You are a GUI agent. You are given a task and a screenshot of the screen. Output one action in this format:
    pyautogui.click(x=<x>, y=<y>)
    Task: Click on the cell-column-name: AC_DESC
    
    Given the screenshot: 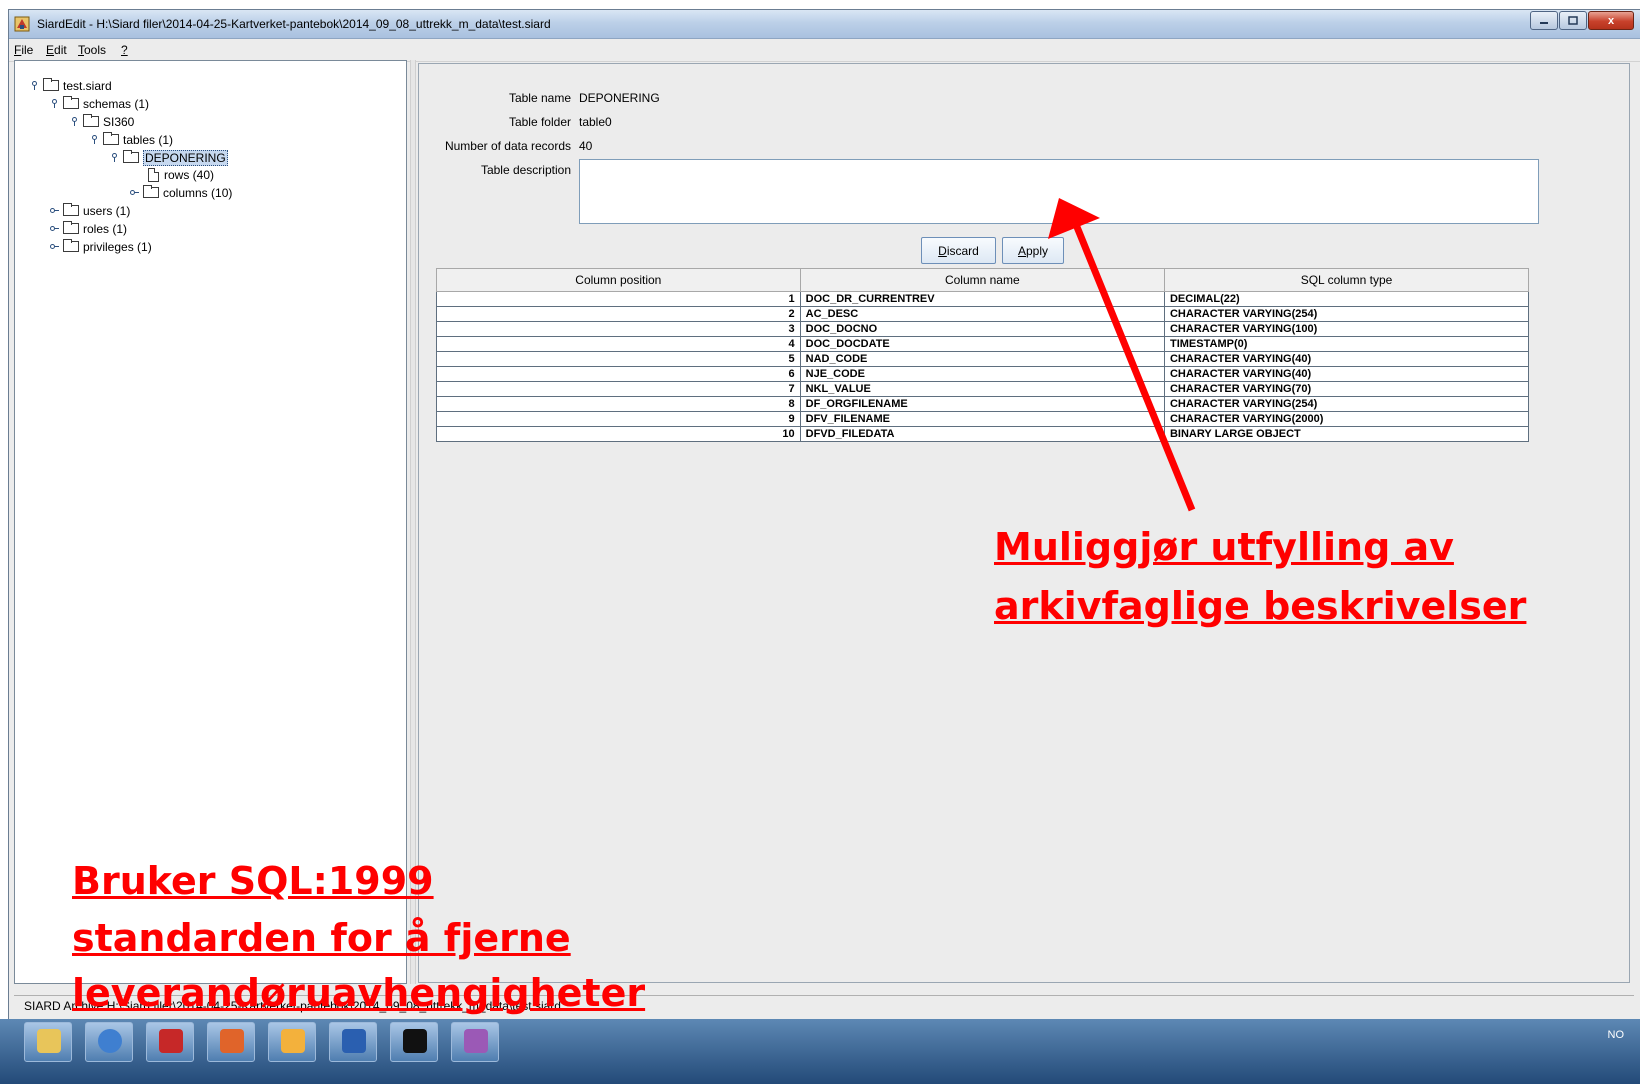 What is the action you would take?
    pyautogui.click(x=982, y=314)
    